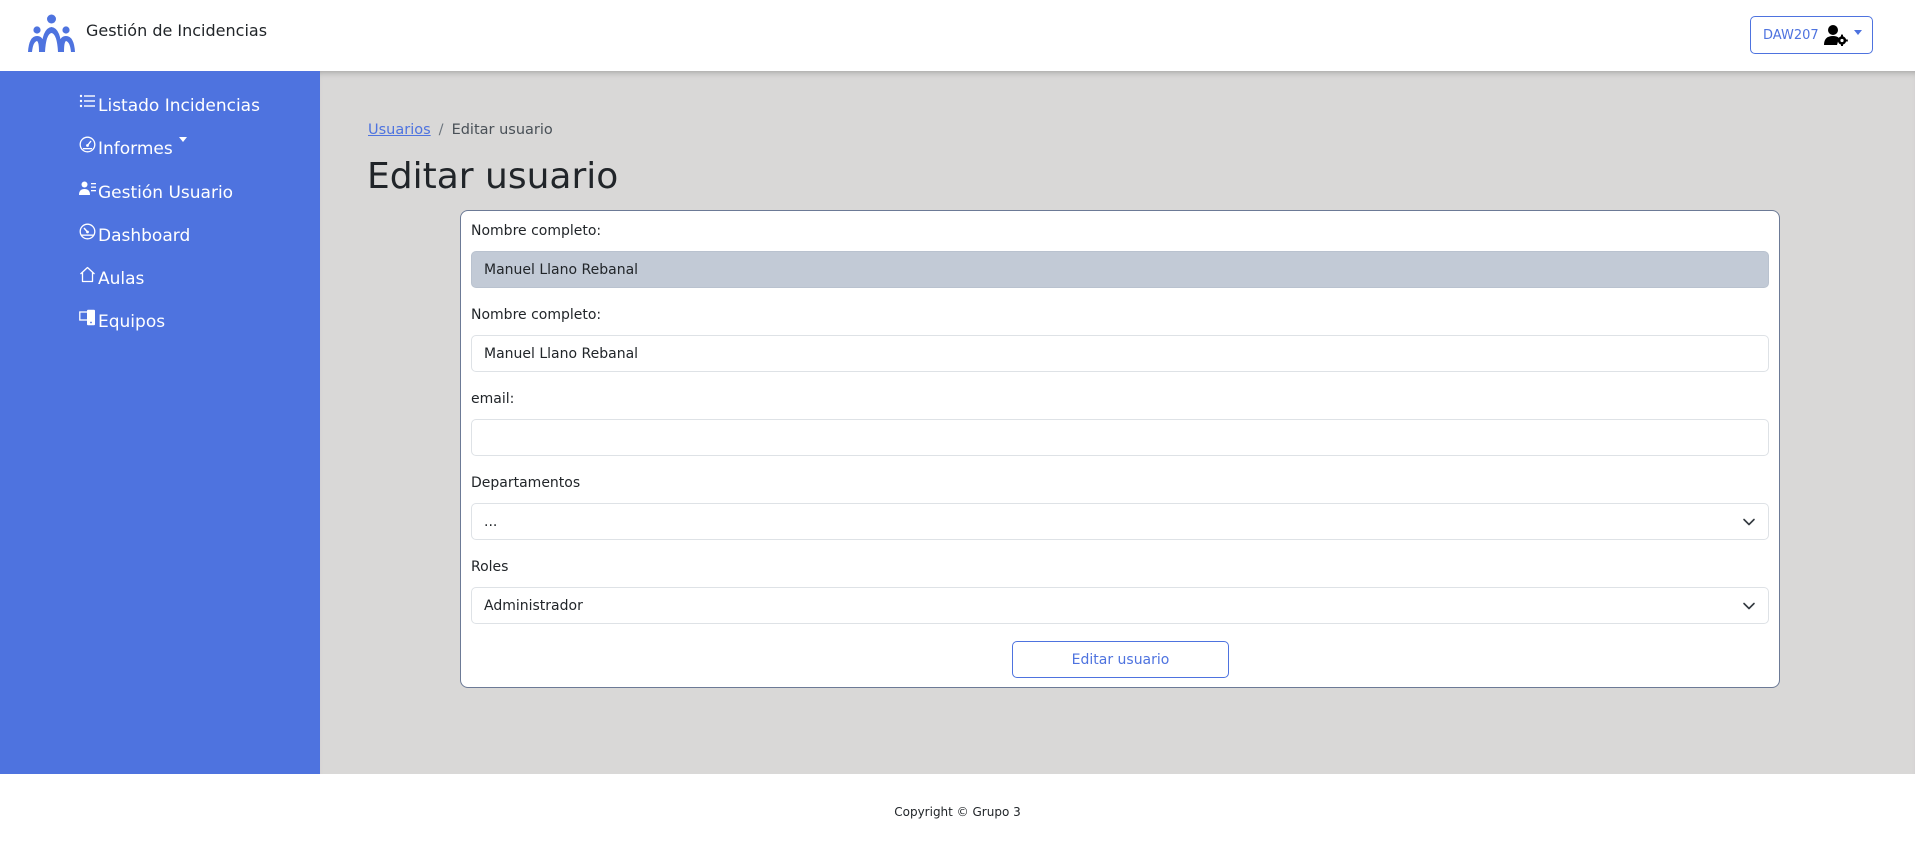 This screenshot has width=1915, height=851. I want to click on sidebar-item-gestion-usuario: Gestión Usuario, so click(156, 192).